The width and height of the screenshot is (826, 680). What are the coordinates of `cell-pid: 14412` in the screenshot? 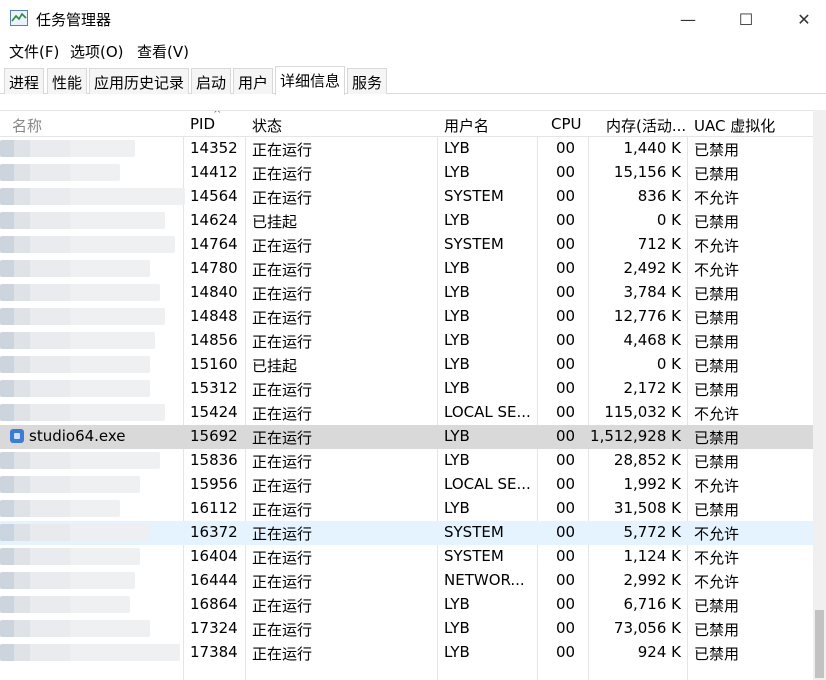 It's located at (214, 172).